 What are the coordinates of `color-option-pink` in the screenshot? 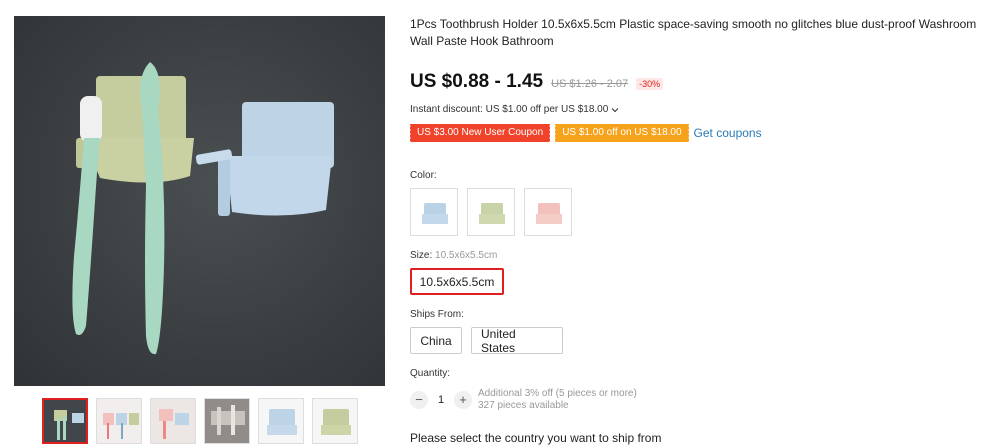 It's located at (548, 212).